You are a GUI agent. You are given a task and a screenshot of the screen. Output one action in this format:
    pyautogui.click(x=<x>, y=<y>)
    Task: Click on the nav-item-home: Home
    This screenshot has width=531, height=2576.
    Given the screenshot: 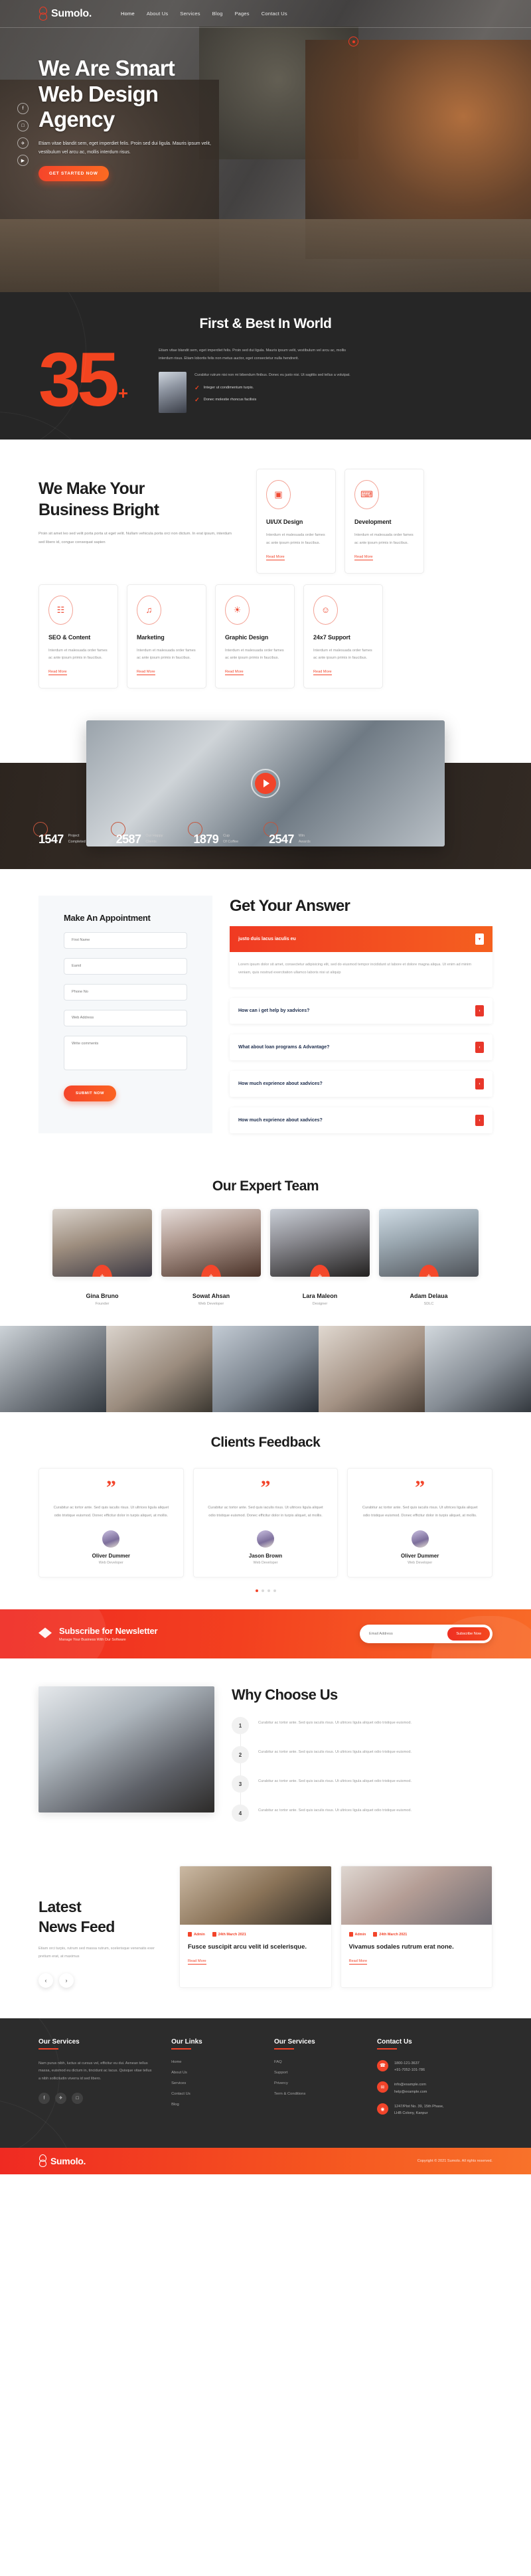 What is the action you would take?
    pyautogui.click(x=128, y=14)
    